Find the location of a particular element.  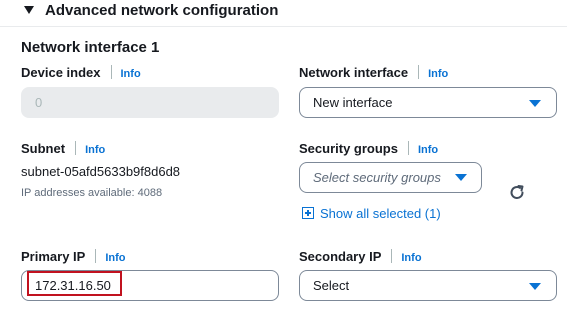

subnet-label: Subnet Info is located at coordinates (63, 148).